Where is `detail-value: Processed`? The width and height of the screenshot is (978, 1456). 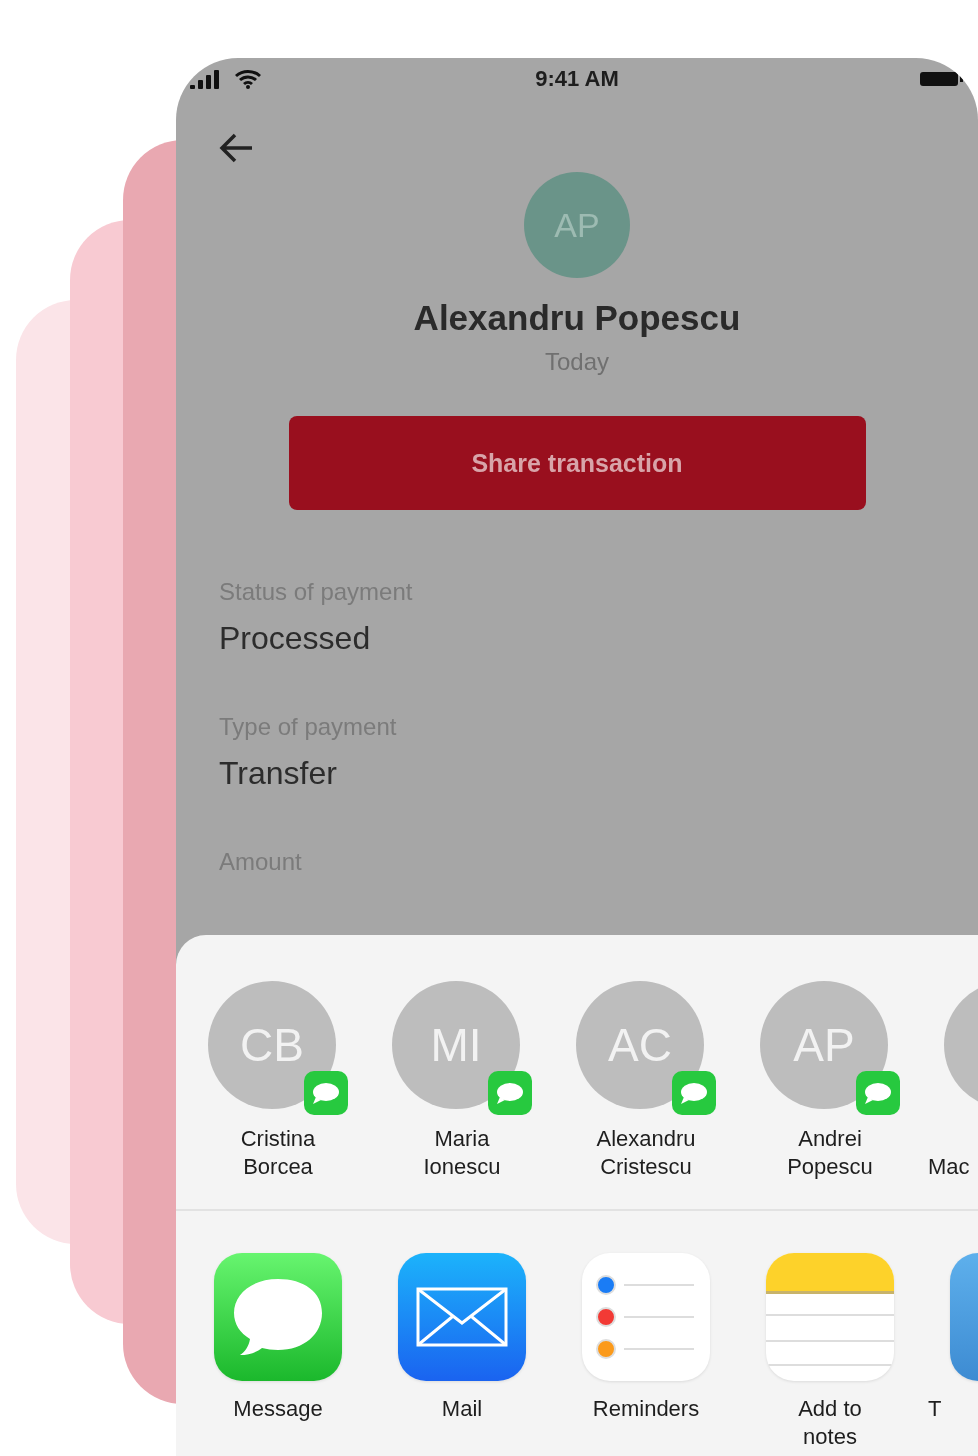 detail-value: Processed is located at coordinates (295, 638).